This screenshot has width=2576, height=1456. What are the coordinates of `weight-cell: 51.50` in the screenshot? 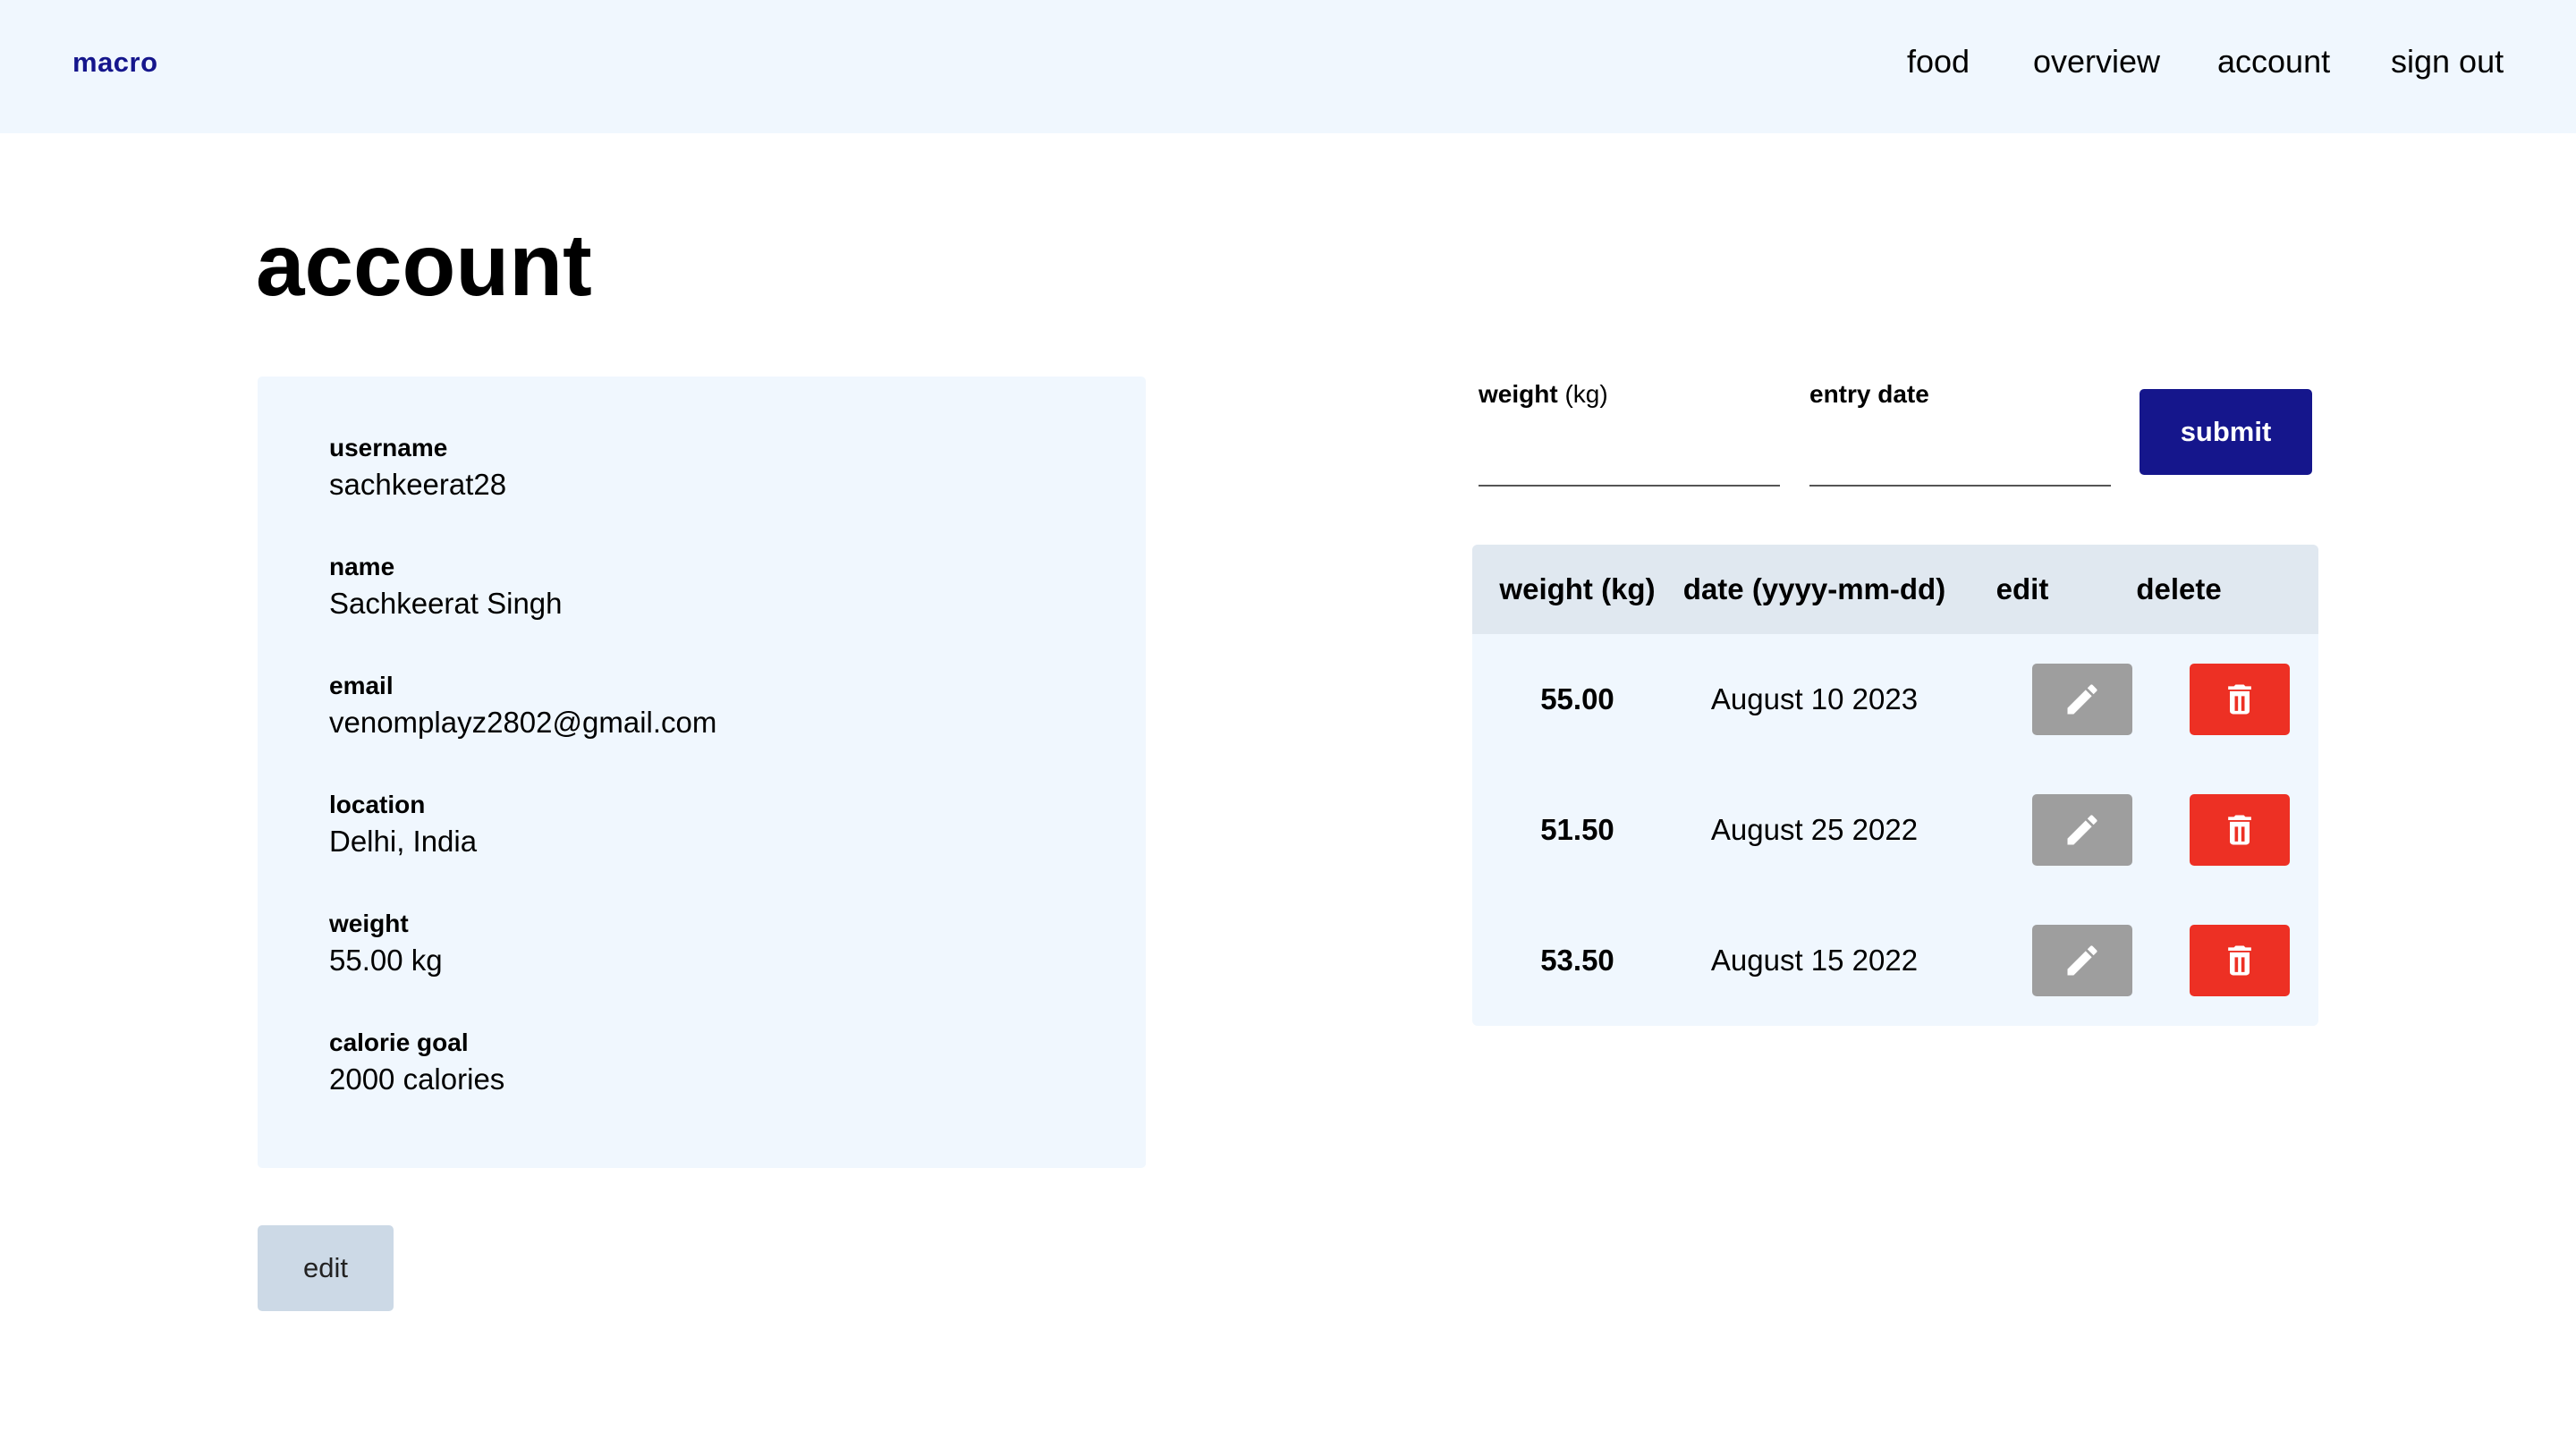 It's located at (1577, 829).